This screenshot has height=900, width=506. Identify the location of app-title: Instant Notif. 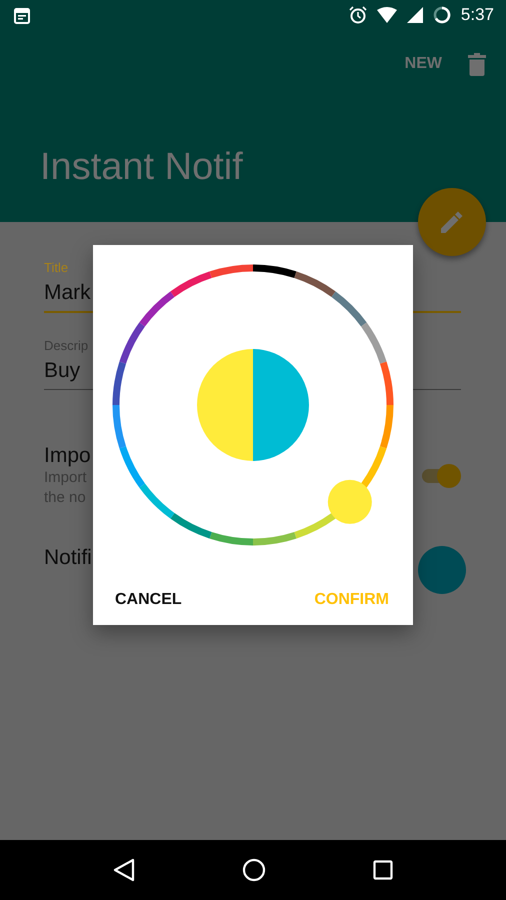
(142, 167).